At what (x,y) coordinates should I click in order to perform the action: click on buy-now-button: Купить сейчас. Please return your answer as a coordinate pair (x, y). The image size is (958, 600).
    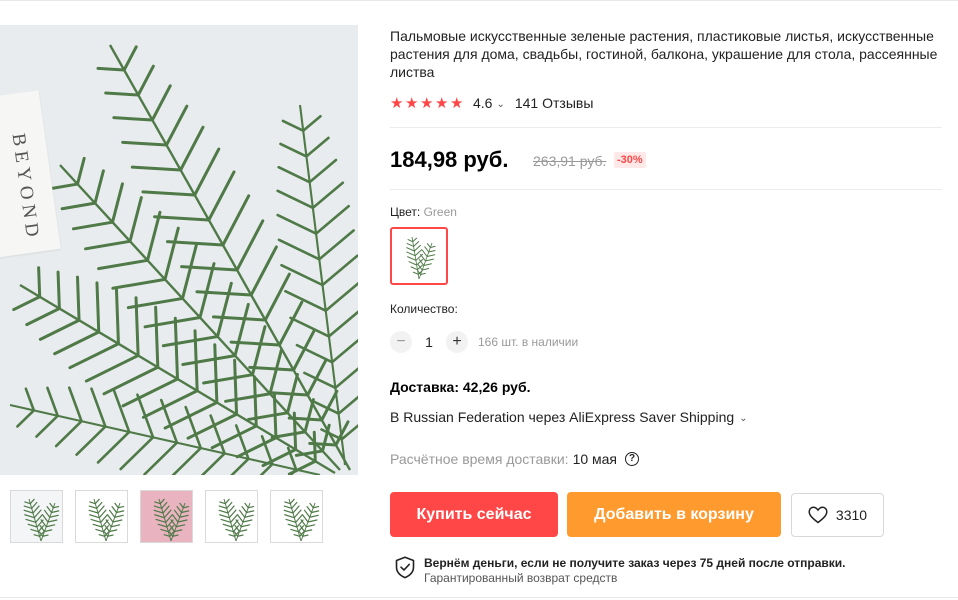
    Looking at the image, I should click on (474, 514).